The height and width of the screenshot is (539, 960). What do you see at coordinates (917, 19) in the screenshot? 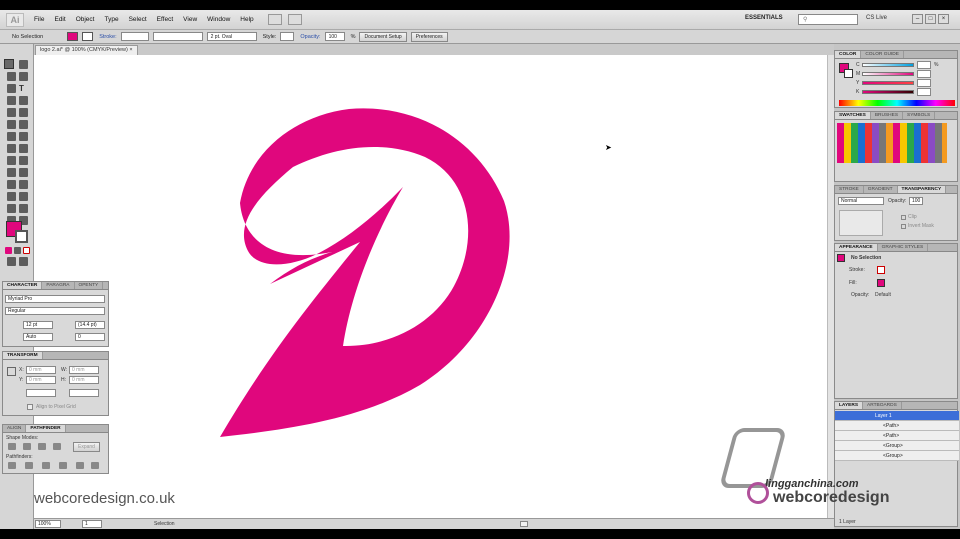
I see `minimize-button: –` at bounding box center [917, 19].